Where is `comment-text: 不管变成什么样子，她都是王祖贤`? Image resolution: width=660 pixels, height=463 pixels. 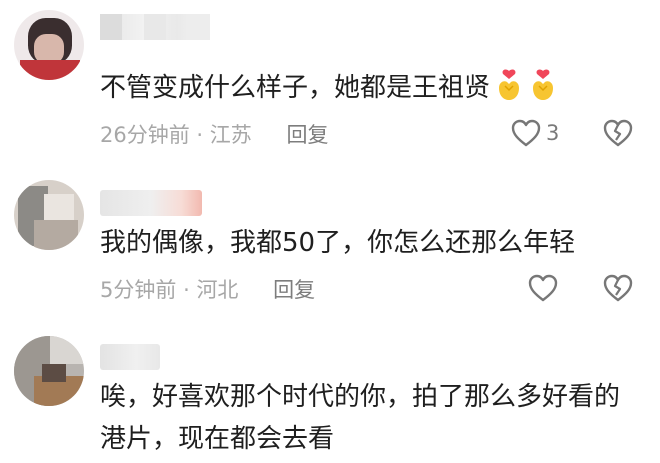 comment-text: 不管变成什么样子，她都是王祖贤 is located at coordinates (329, 88).